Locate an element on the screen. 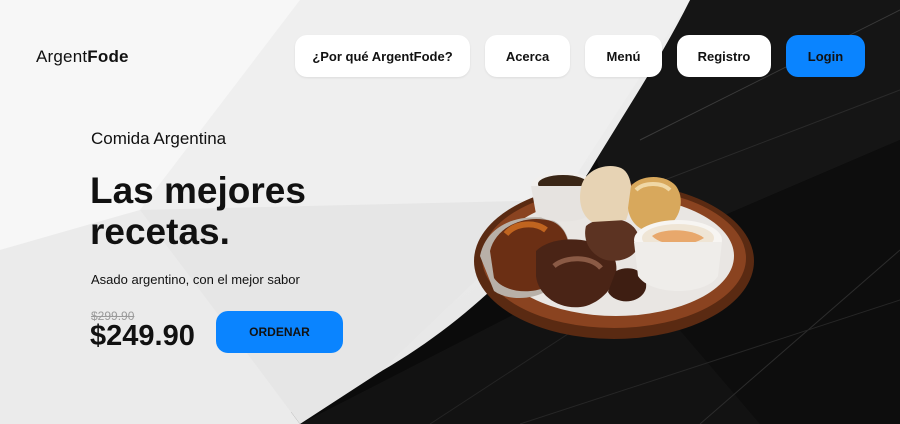 The width and height of the screenshot is (900, 424). order-button: ORDENAR is located at coordinates (279, 332).